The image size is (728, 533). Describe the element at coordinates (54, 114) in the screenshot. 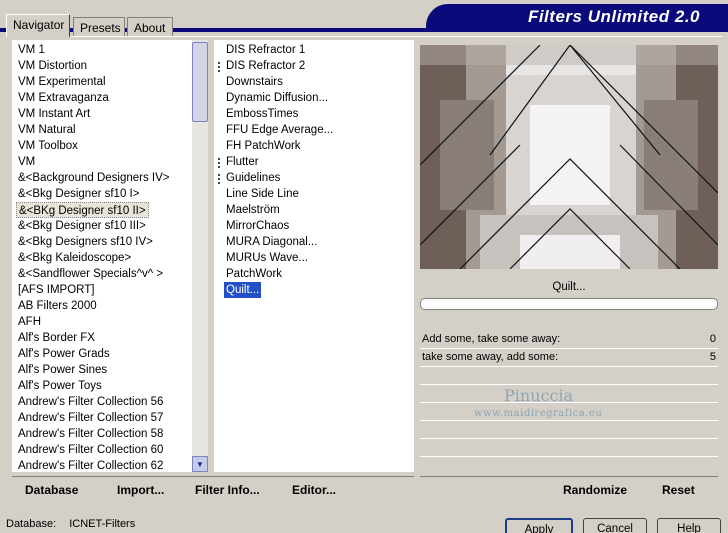

I see `category-item: VM Instant Art` at that location.